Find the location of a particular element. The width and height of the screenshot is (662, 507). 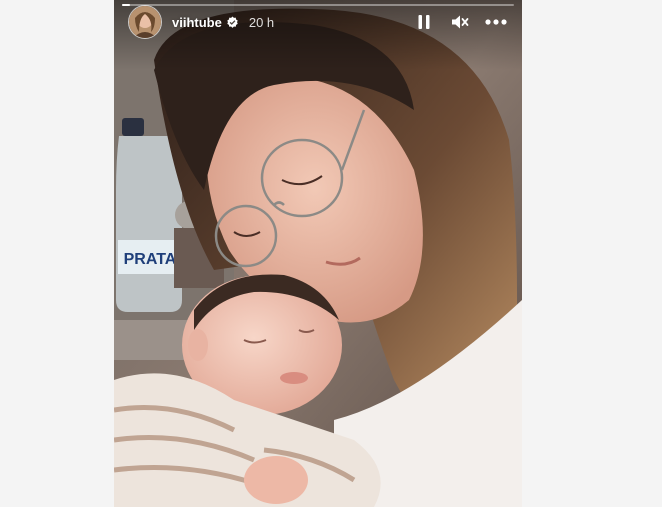

svg-text: PRATA is located at coordinates (150, 259).